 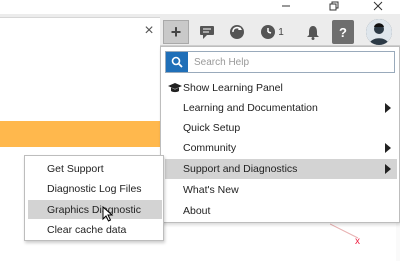 I want to click on minimize-button, so click(x=286, y=6).